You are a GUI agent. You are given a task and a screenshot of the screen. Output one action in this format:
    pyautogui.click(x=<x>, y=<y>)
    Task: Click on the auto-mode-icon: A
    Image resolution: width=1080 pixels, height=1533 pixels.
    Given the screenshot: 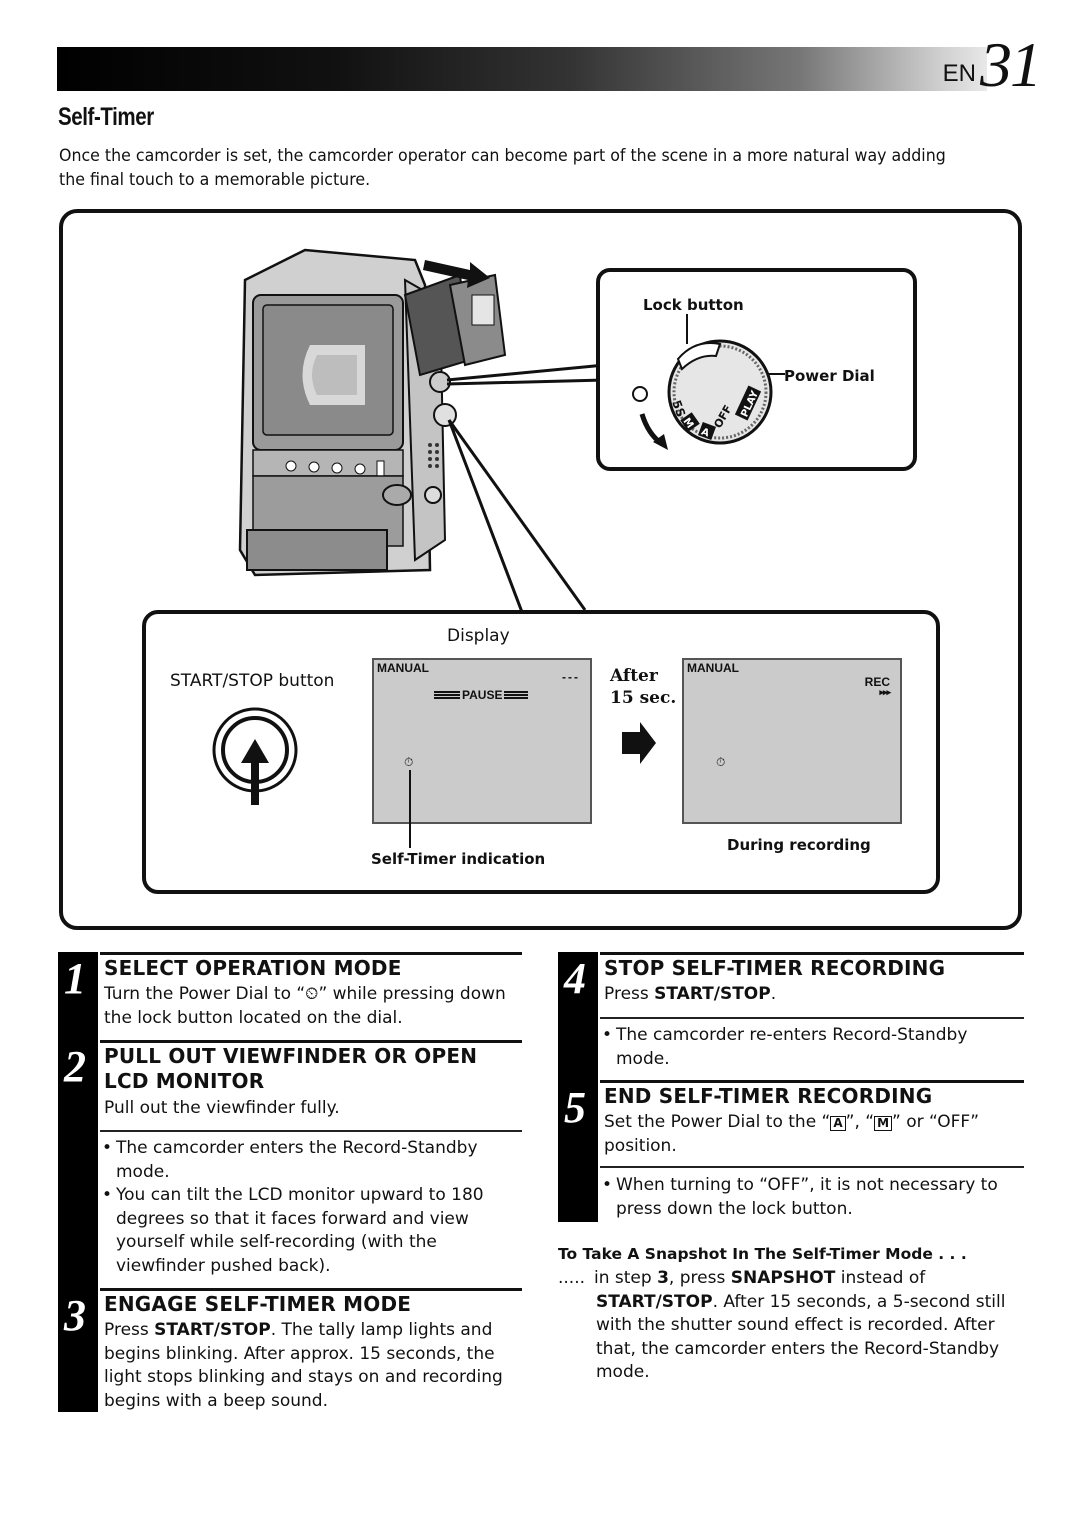 What is the action you would take?
    pyautogui.click(x=838, y=1123)
    